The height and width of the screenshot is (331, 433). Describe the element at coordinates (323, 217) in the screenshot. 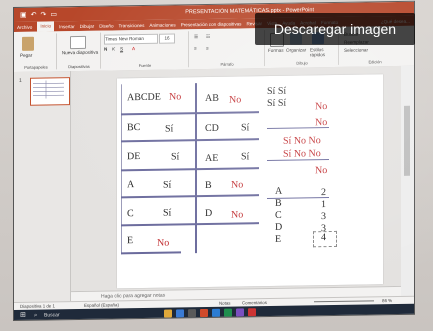

I see `number-3: 3` at that location.